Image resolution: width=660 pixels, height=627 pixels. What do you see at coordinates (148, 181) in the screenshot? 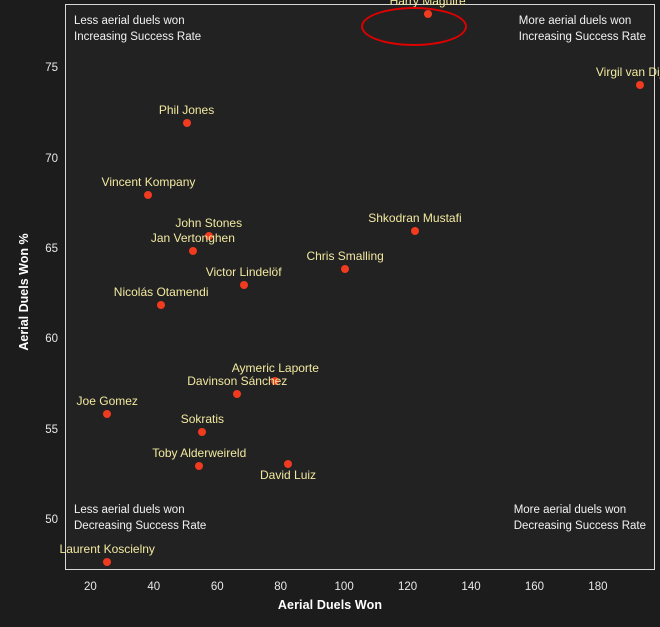
I see `data-point-label: Vincent Kompany` at bounding box center [148, 181].